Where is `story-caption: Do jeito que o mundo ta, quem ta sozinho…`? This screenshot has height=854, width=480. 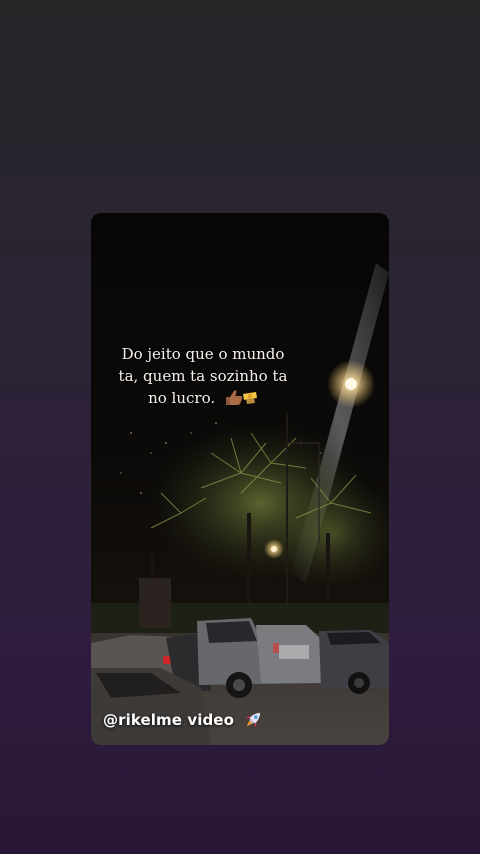 story-caption: Do jeito que o mundo ta, quem ta sozinho… is located at coordinates (203, 376).